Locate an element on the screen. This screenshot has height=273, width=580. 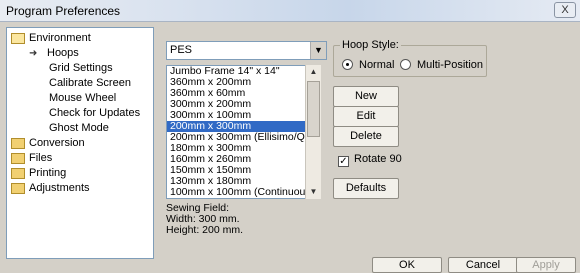
checkmark-icon: ✓ is located at coordinates (343, 161).